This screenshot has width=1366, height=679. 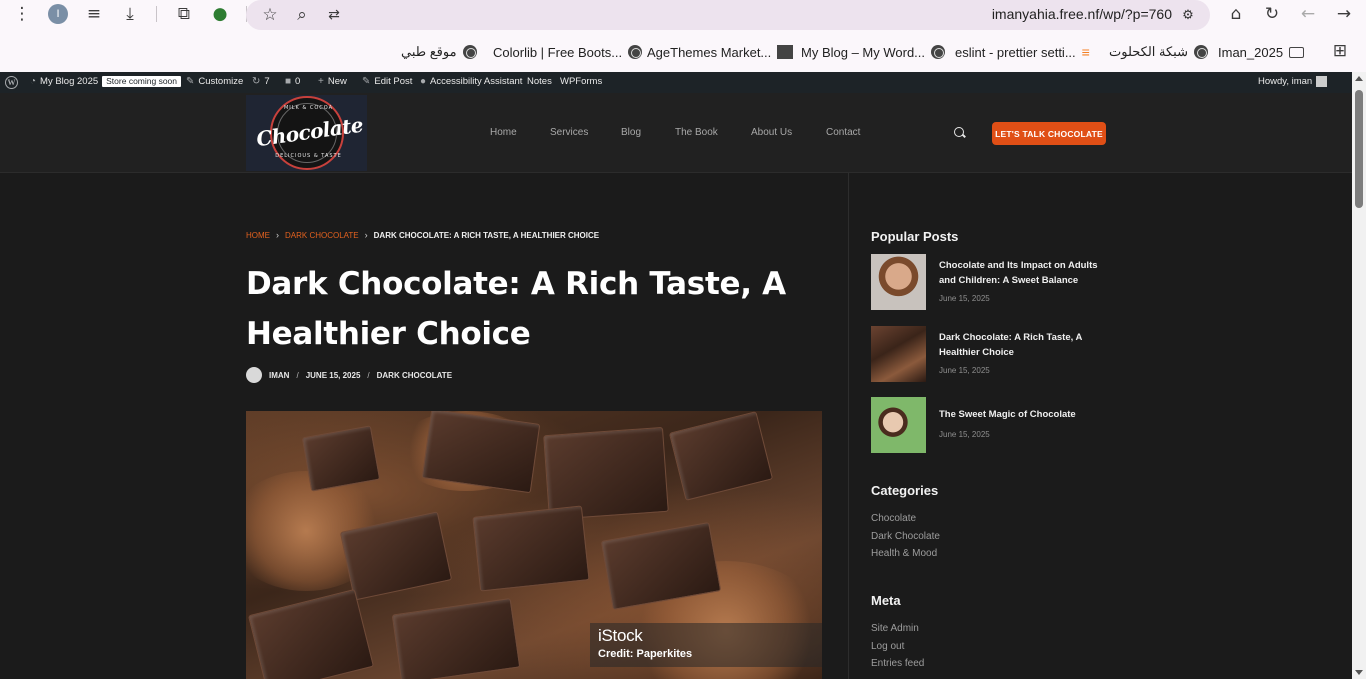 What do you see at coordinates (220, 14) in the screenshot?
I see `extension-globe-icon: ●` at bounding box center [220, 14].